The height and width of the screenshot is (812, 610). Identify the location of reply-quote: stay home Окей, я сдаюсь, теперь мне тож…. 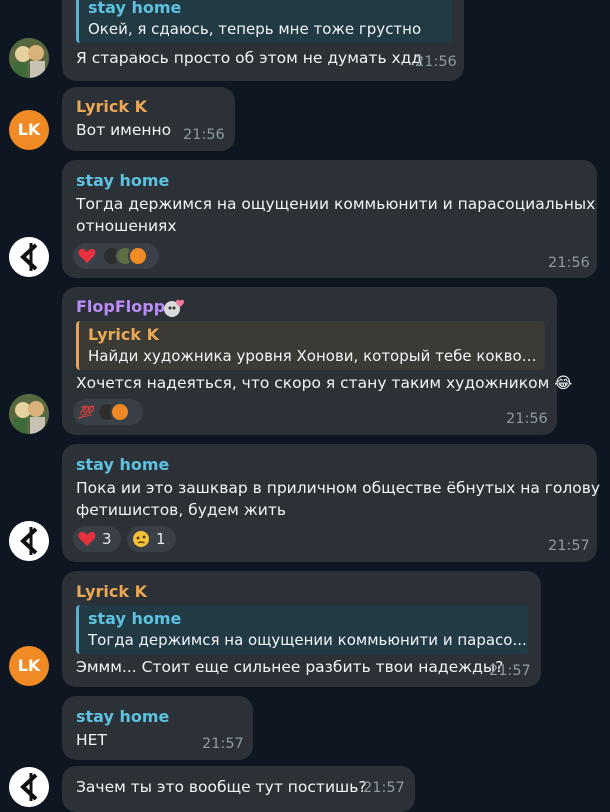
(264, 21).